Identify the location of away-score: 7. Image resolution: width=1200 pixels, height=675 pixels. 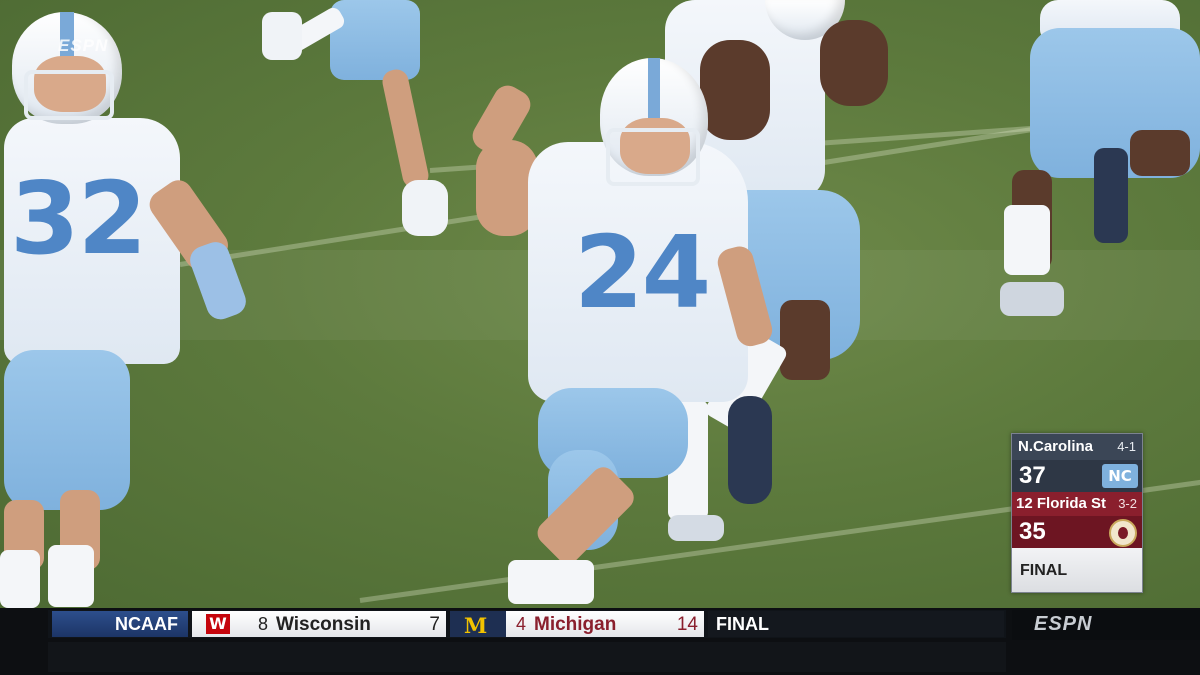
(434, 624).